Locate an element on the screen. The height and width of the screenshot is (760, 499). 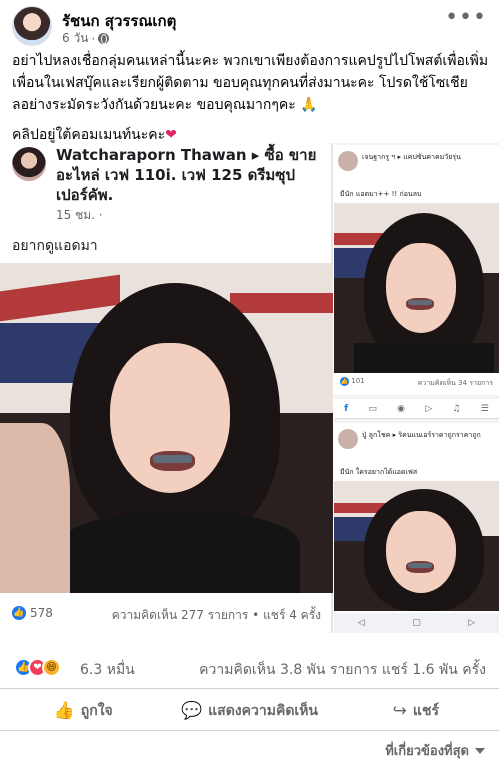
comment-button: 💬 แสดงความคิดเห็น is located at coordinates (249, 711).